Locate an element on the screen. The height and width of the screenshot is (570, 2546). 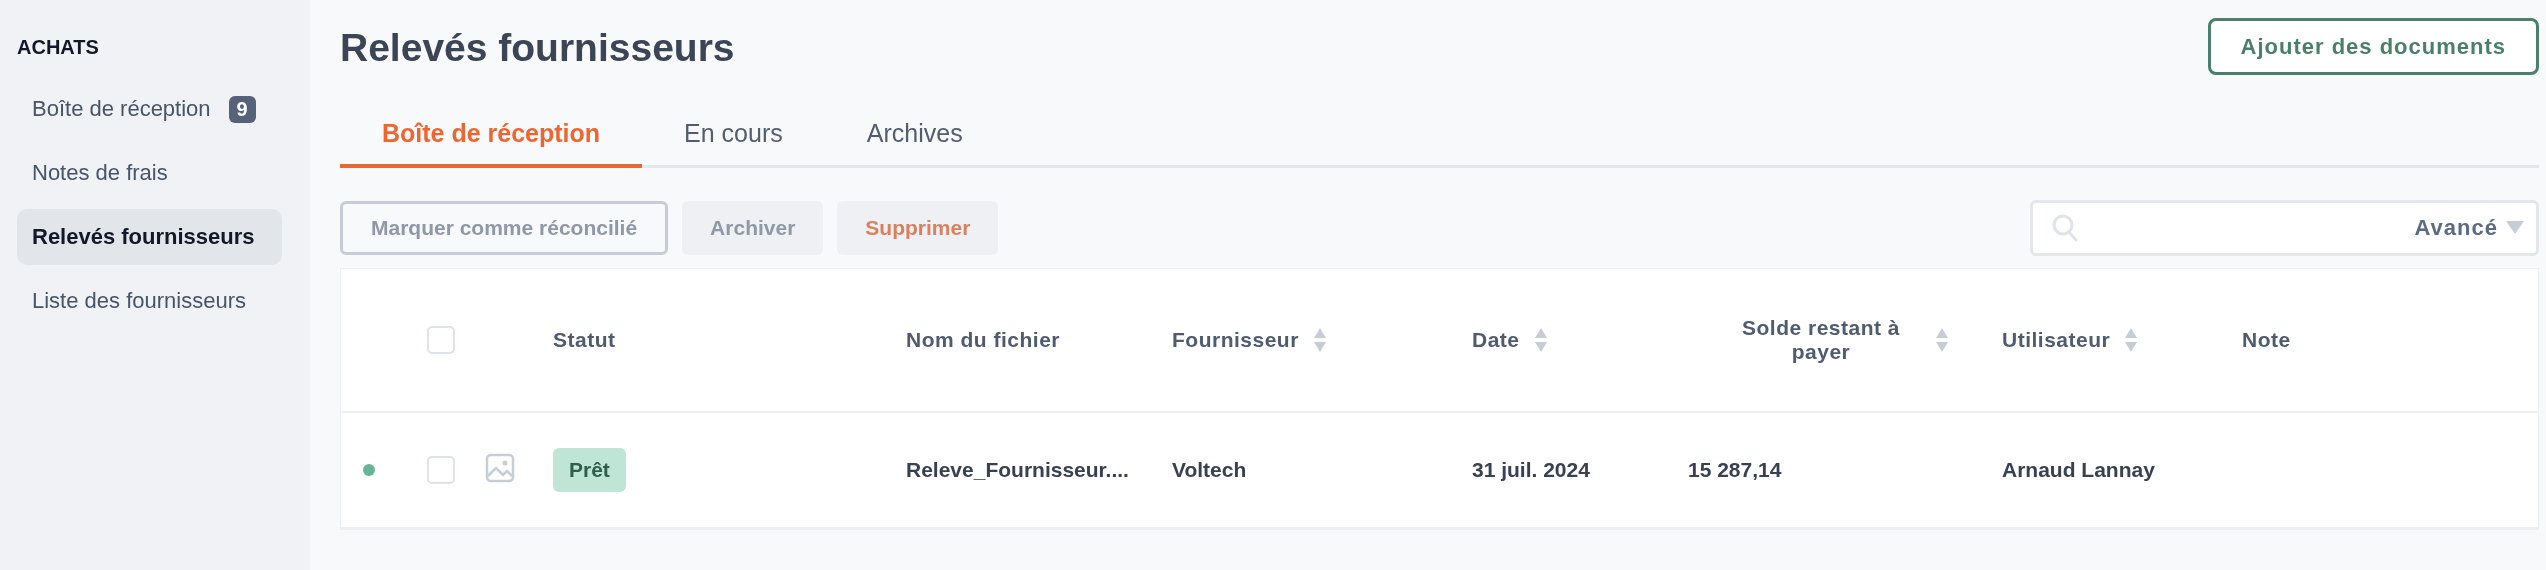
column-header: Statut is located at coordinates (584, 340).